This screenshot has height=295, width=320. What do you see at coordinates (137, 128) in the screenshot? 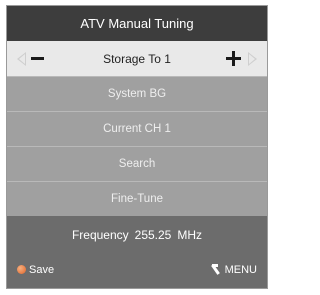
I see `menu-item-current-channel: Current CH 1` at bounding box center [137, 128].